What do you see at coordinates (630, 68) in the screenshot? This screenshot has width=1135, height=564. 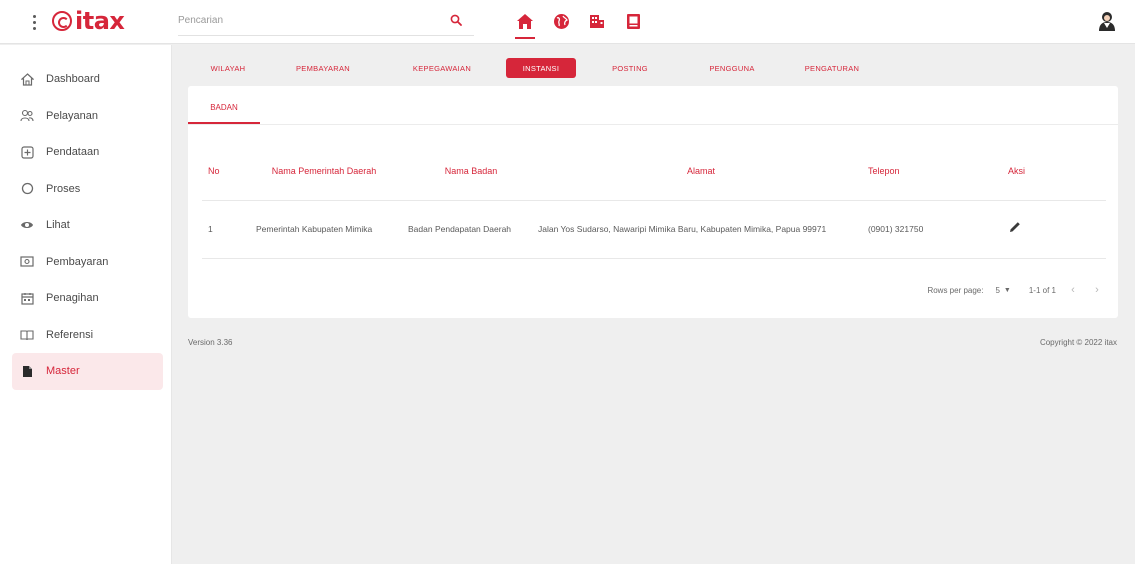 I see `tab-posting: POSTING` at bounding box center [630, 68].